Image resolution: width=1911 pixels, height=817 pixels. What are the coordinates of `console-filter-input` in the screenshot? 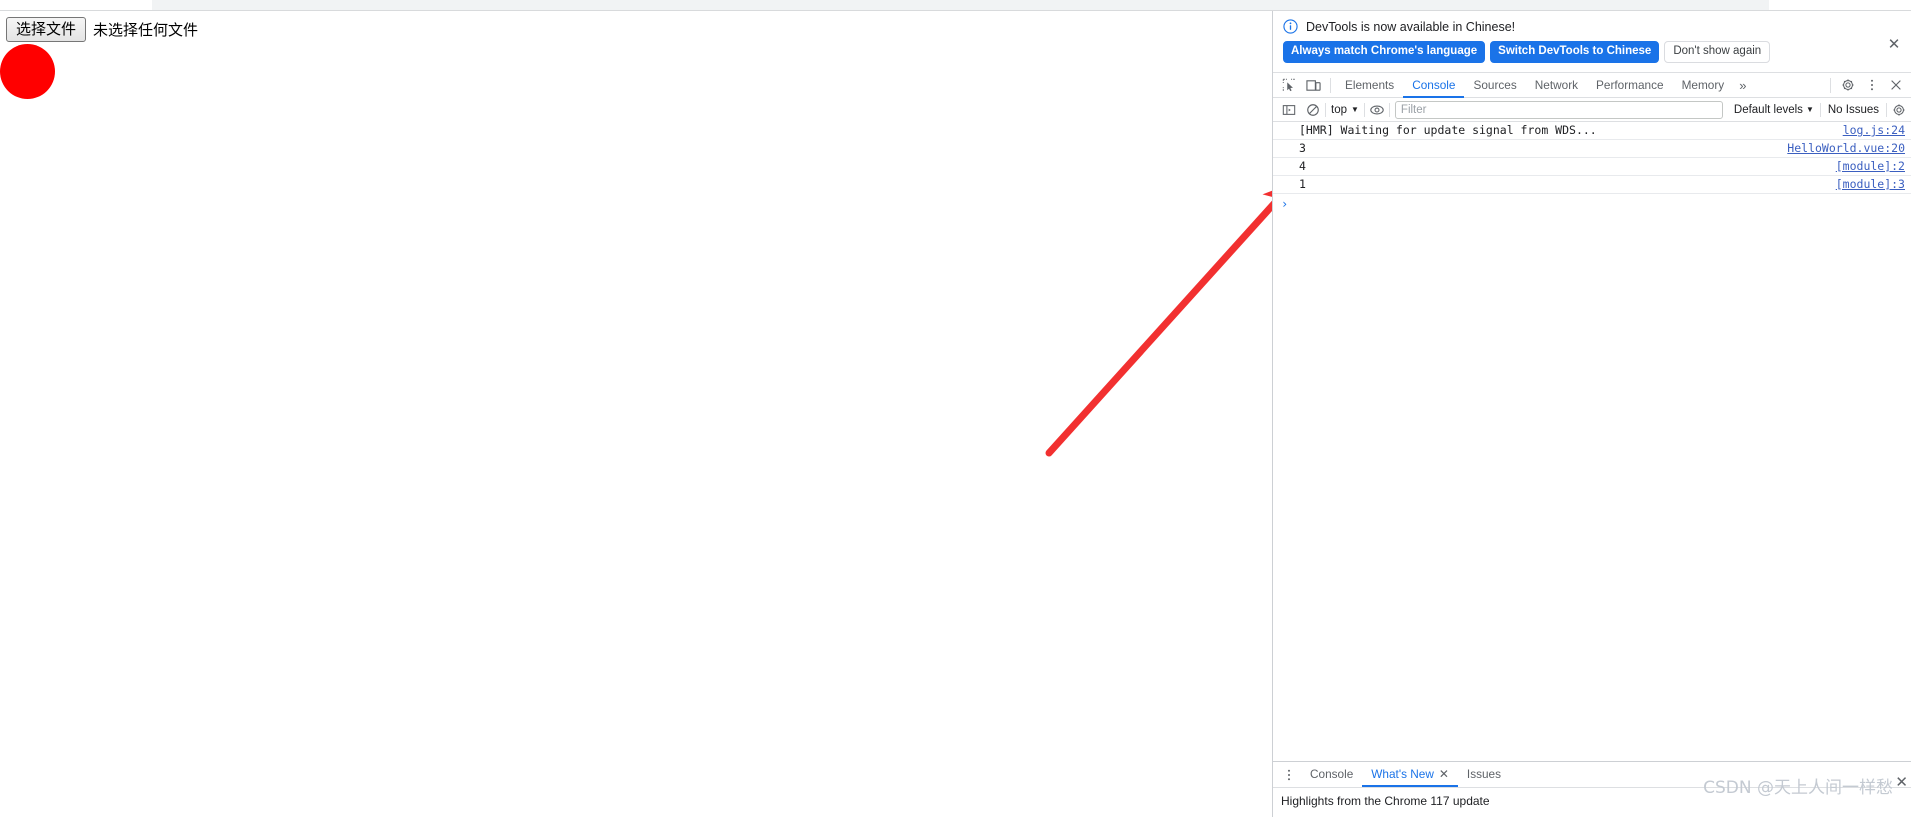 It's located at (1558, 109).